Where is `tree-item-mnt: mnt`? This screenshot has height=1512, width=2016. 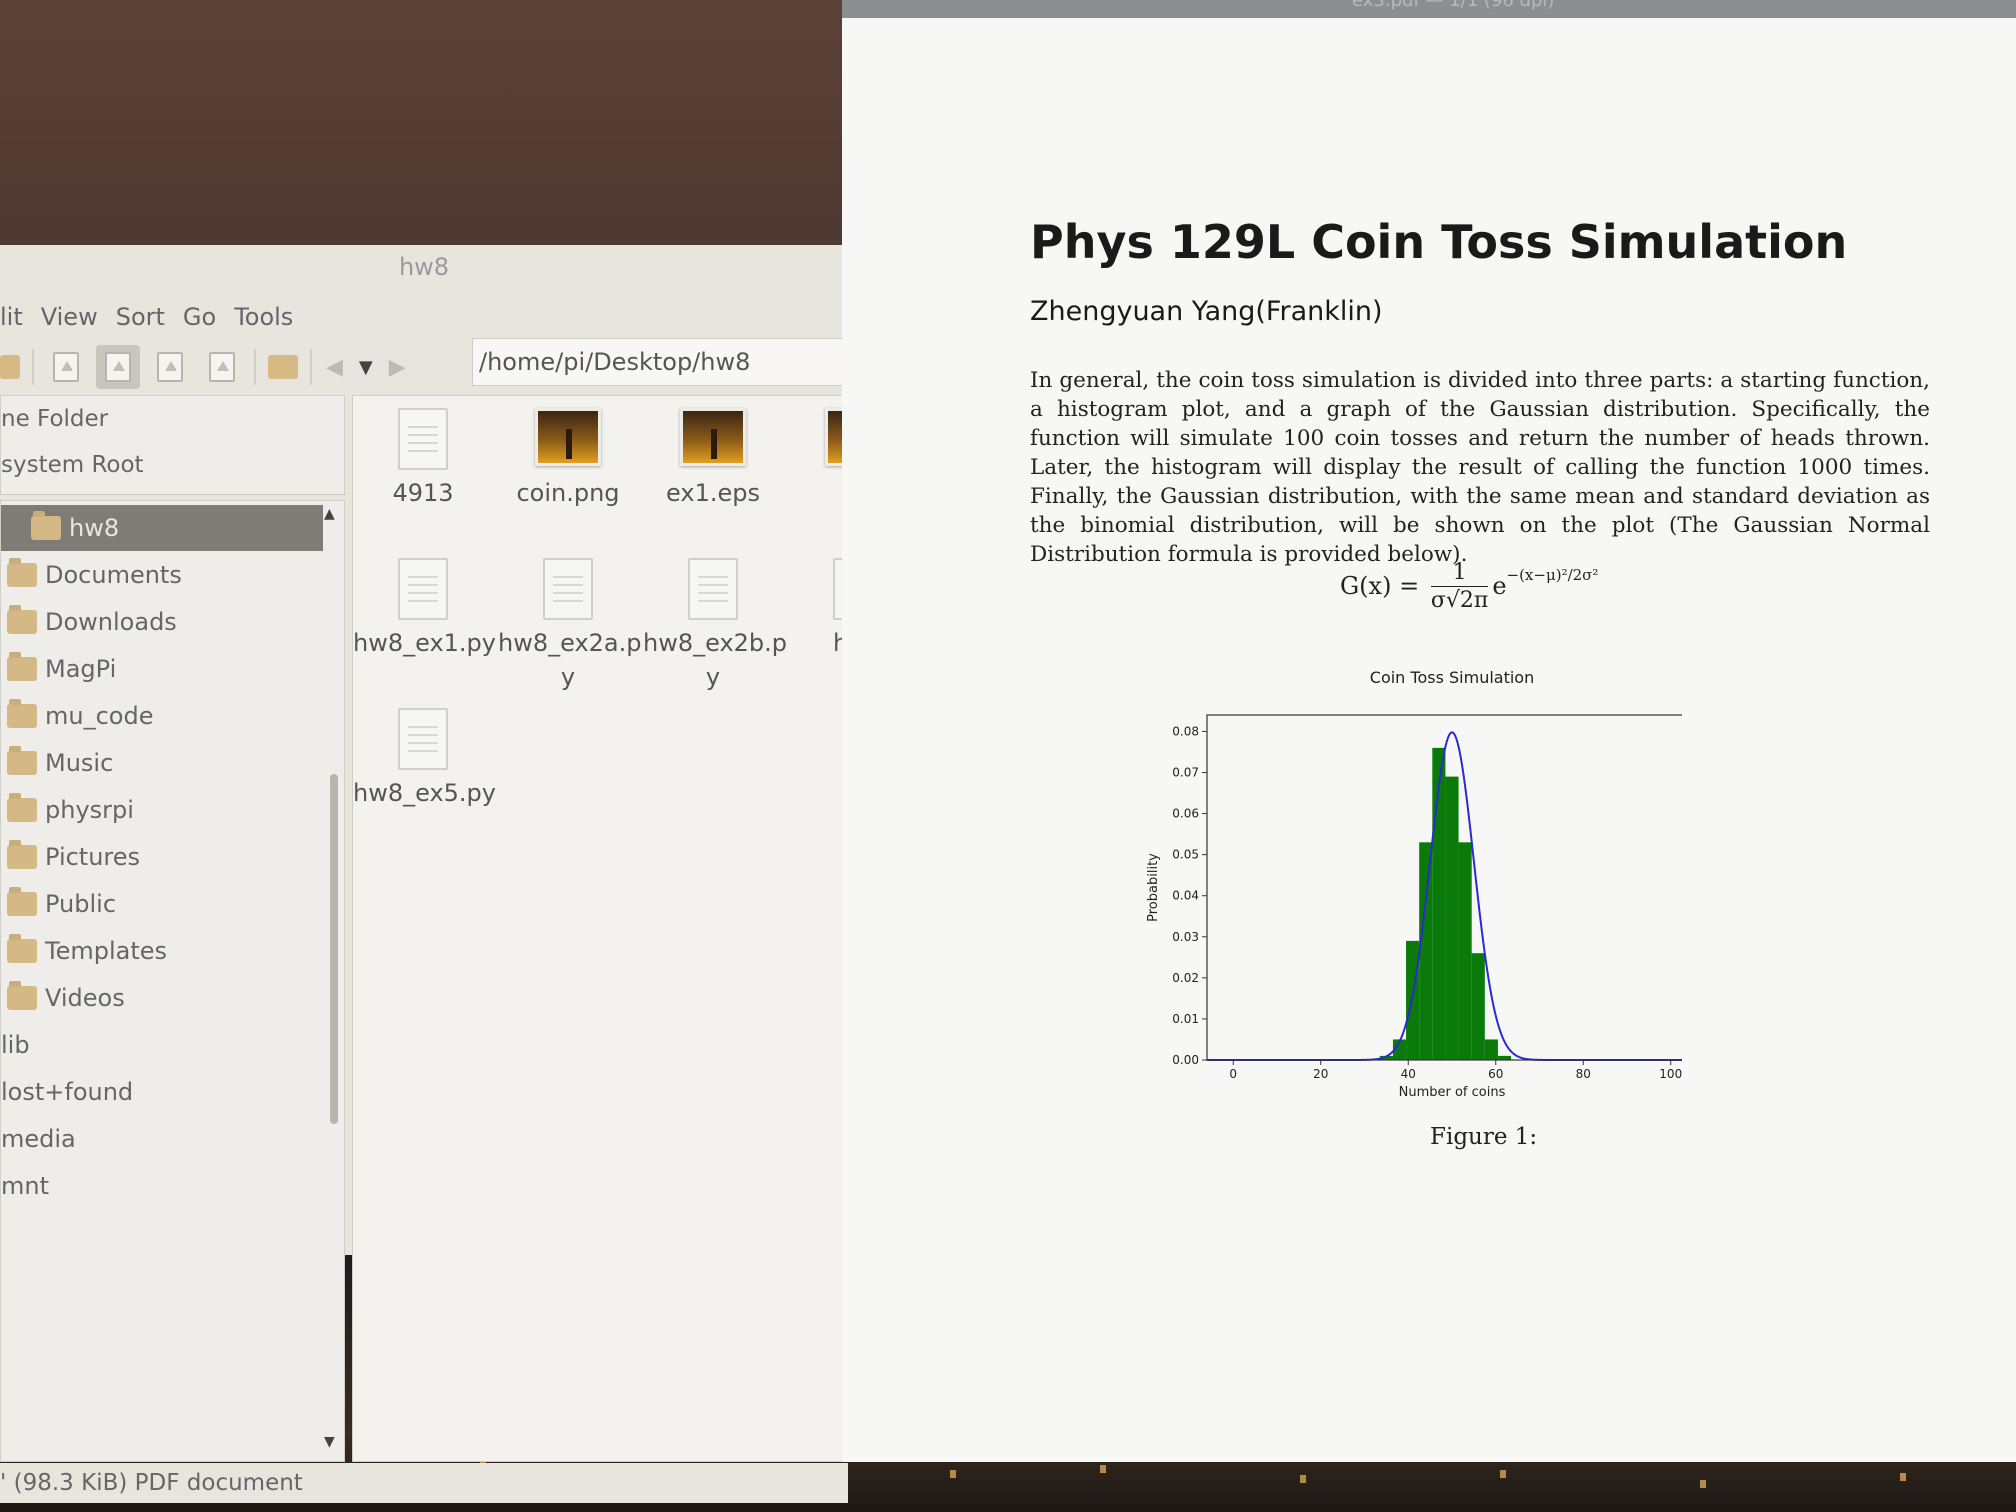
tree-item-mnt: mnt is located at coordinates (25, 1186).